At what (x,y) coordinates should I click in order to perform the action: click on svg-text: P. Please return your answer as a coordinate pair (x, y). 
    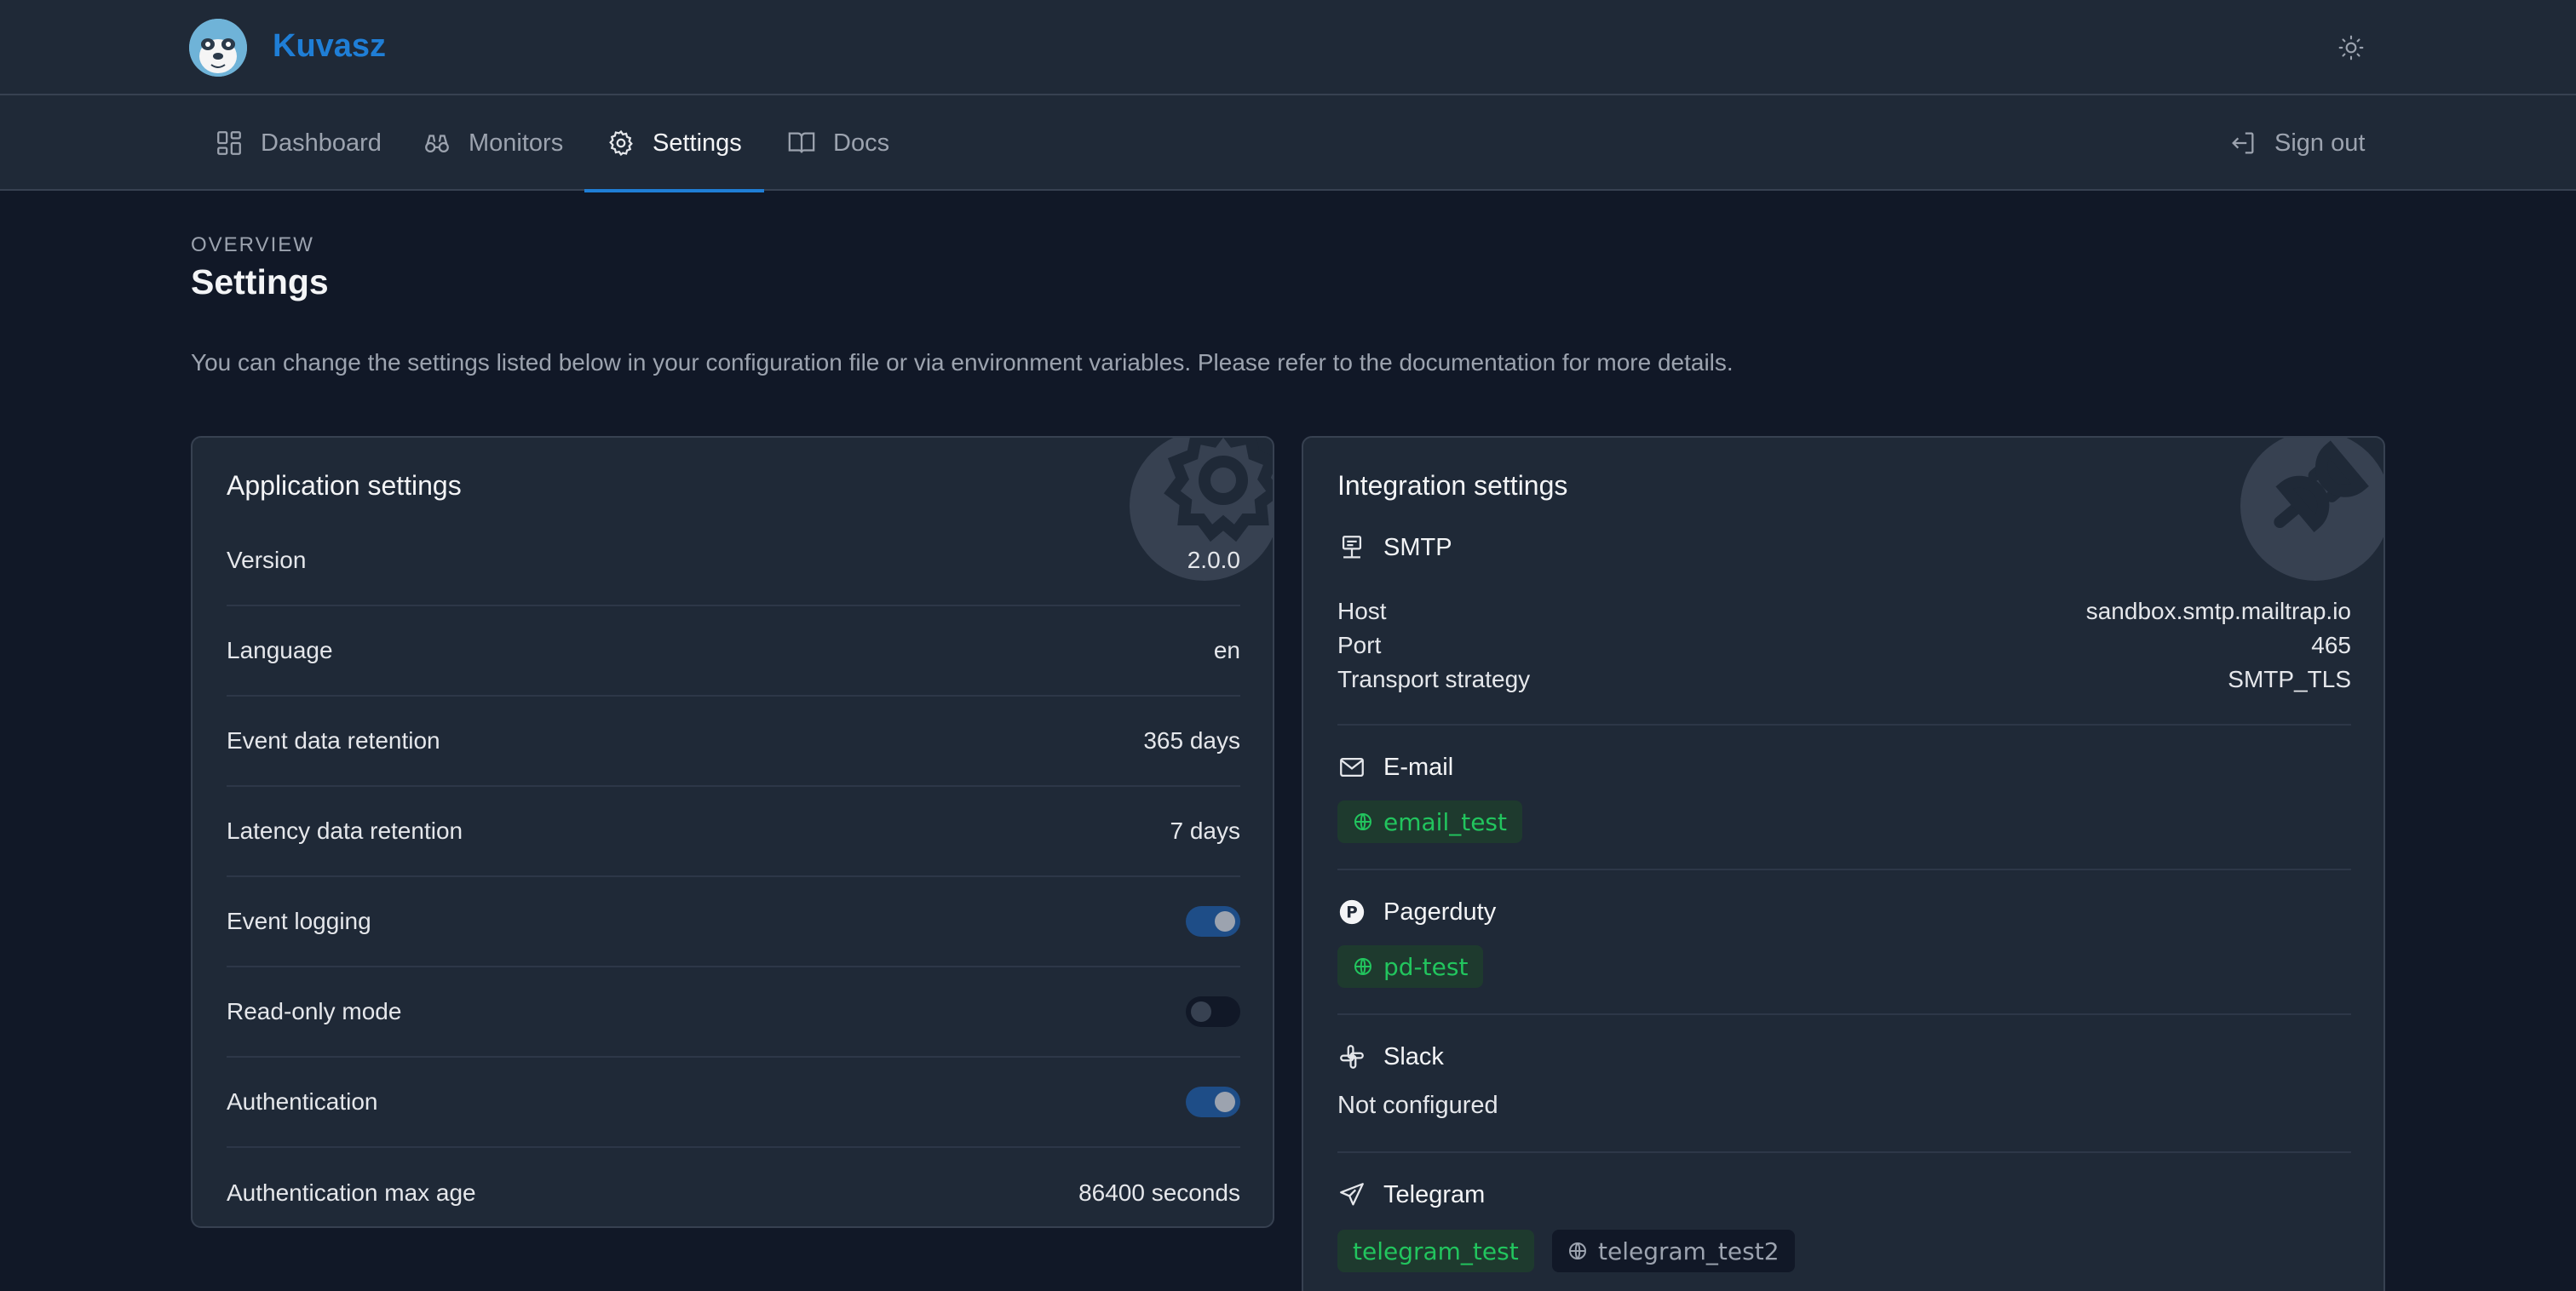
    Looking at the image, I should click on (1352, 913).